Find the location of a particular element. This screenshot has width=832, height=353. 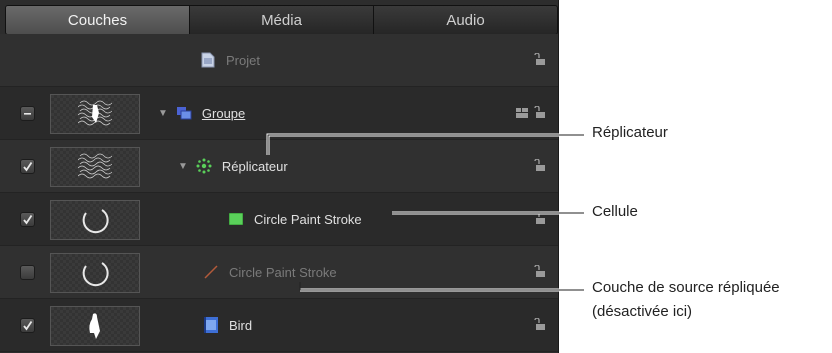

layer-row-replicateur: ▼ Réplicateur is located at coordinates (279, 166).